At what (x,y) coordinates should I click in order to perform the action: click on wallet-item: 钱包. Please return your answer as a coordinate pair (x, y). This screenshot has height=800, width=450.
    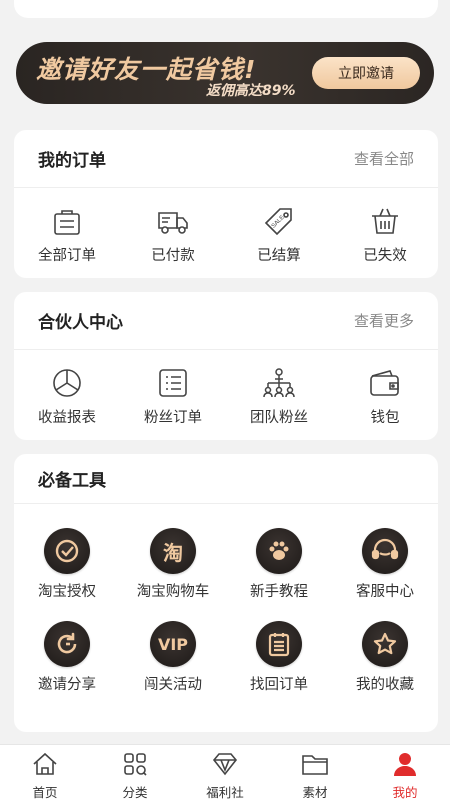
    Looking at the image, I should click on (385, 396).